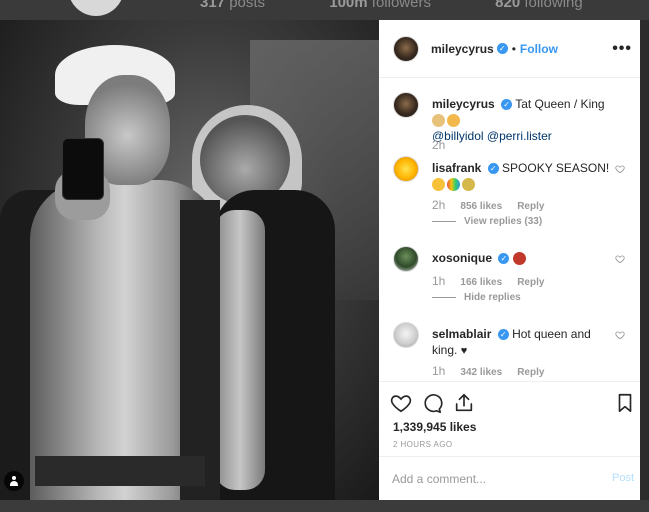 The height and width of the screenshot is (512, 649). What do you see at coordinates (481, 282) in the screenshot?
I see `comment-likes: 166 likes` at bounding box center [481, 282].